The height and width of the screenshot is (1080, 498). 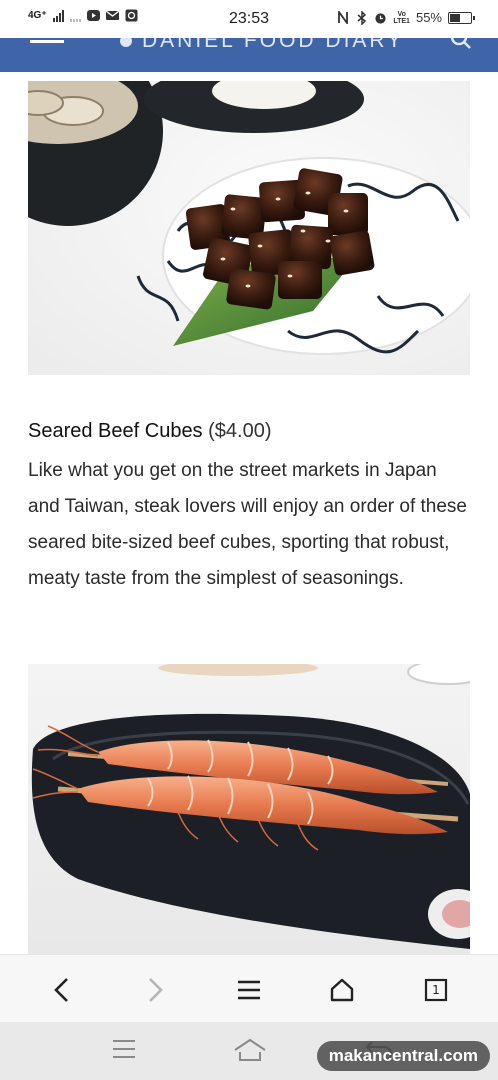 I want to click on dish-name: Seared Beef Cubes, so click(x=115, y=431).